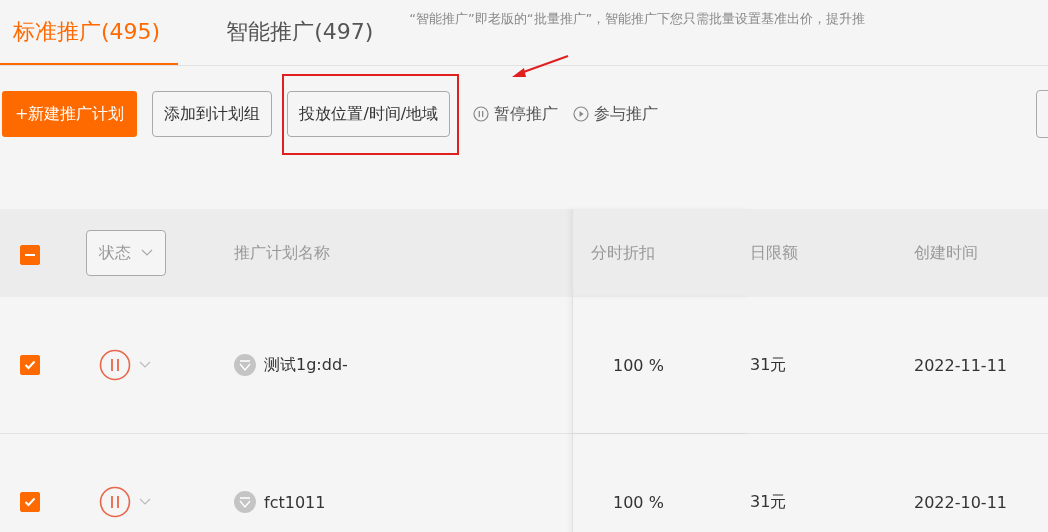 Image resolution: width=1048 pixels, height=532 pixels. Describe the element at coordinates (960, 365) in the screenshot. I see `table-cell: 2022-11-11` at that location.